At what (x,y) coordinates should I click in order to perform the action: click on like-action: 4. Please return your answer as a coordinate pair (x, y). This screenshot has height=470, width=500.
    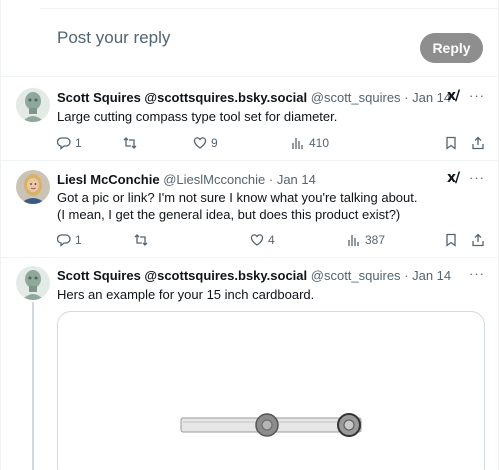
    Looking at the image, I should click on (262, 240).